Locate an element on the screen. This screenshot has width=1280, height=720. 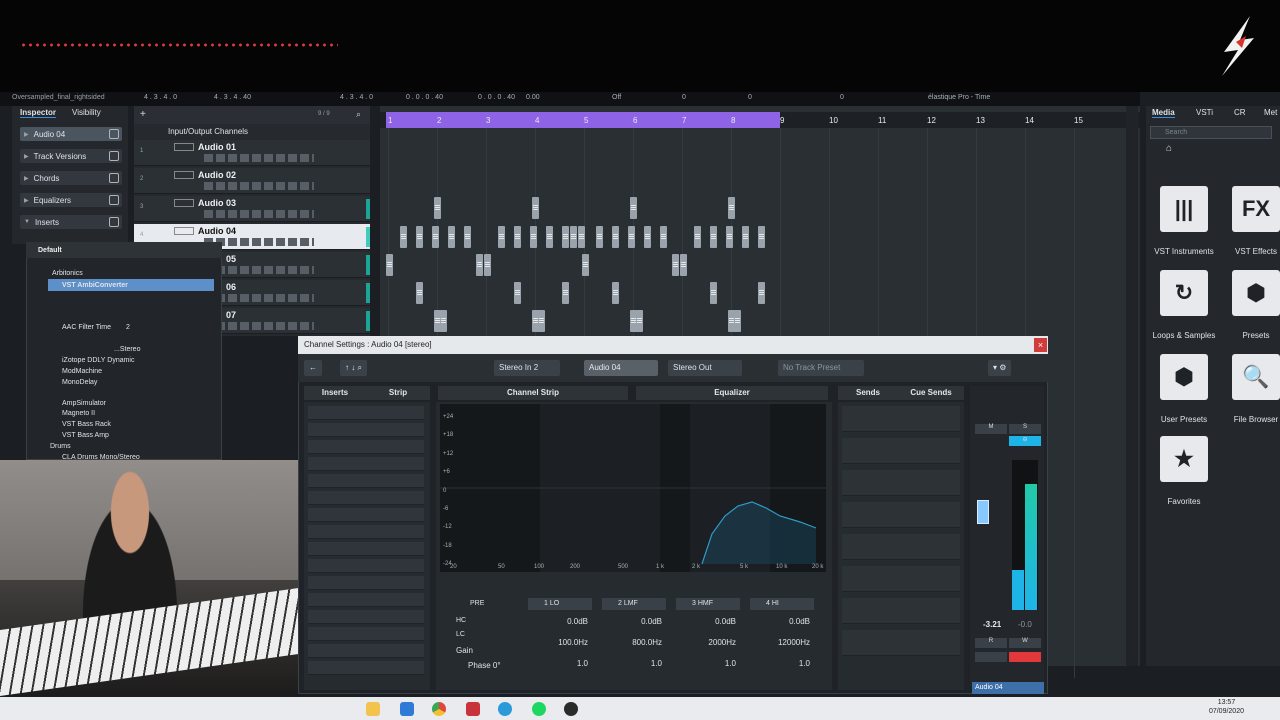
read-button: R is located at coordinates (991, 643).